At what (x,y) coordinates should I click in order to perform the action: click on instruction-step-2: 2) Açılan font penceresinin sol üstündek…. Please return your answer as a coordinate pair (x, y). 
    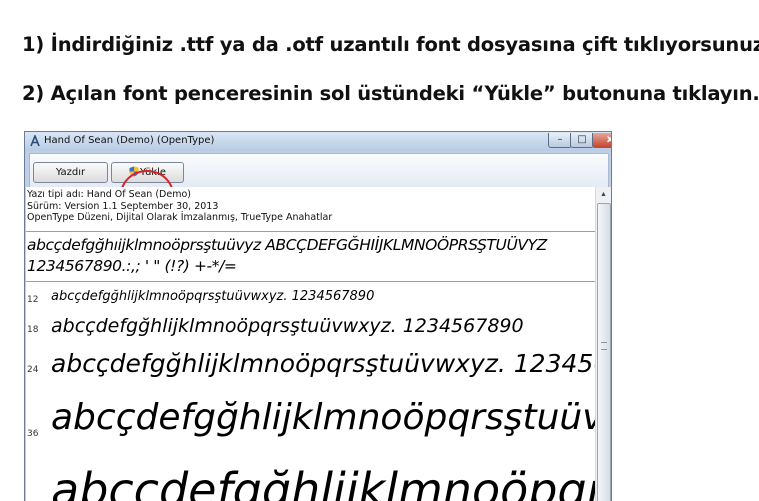
    Looking at the image, I should click on (390, 93).